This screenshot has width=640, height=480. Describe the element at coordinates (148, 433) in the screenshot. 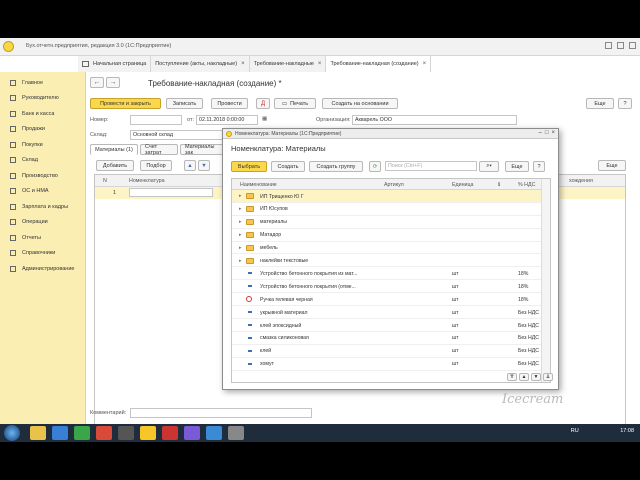

I see `taskbar-1c-icon` at that location.